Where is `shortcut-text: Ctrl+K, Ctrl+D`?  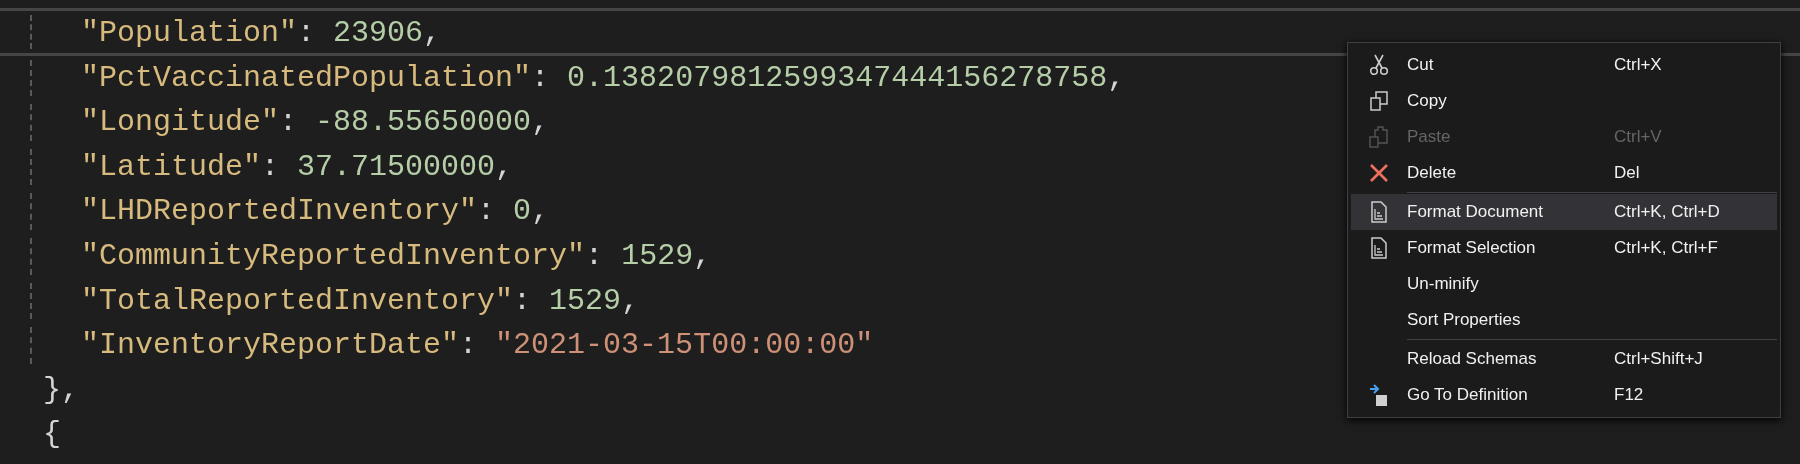 shortcut-text: Ctrl+K, Ctrl+D is located at coordinates (1667, 212).